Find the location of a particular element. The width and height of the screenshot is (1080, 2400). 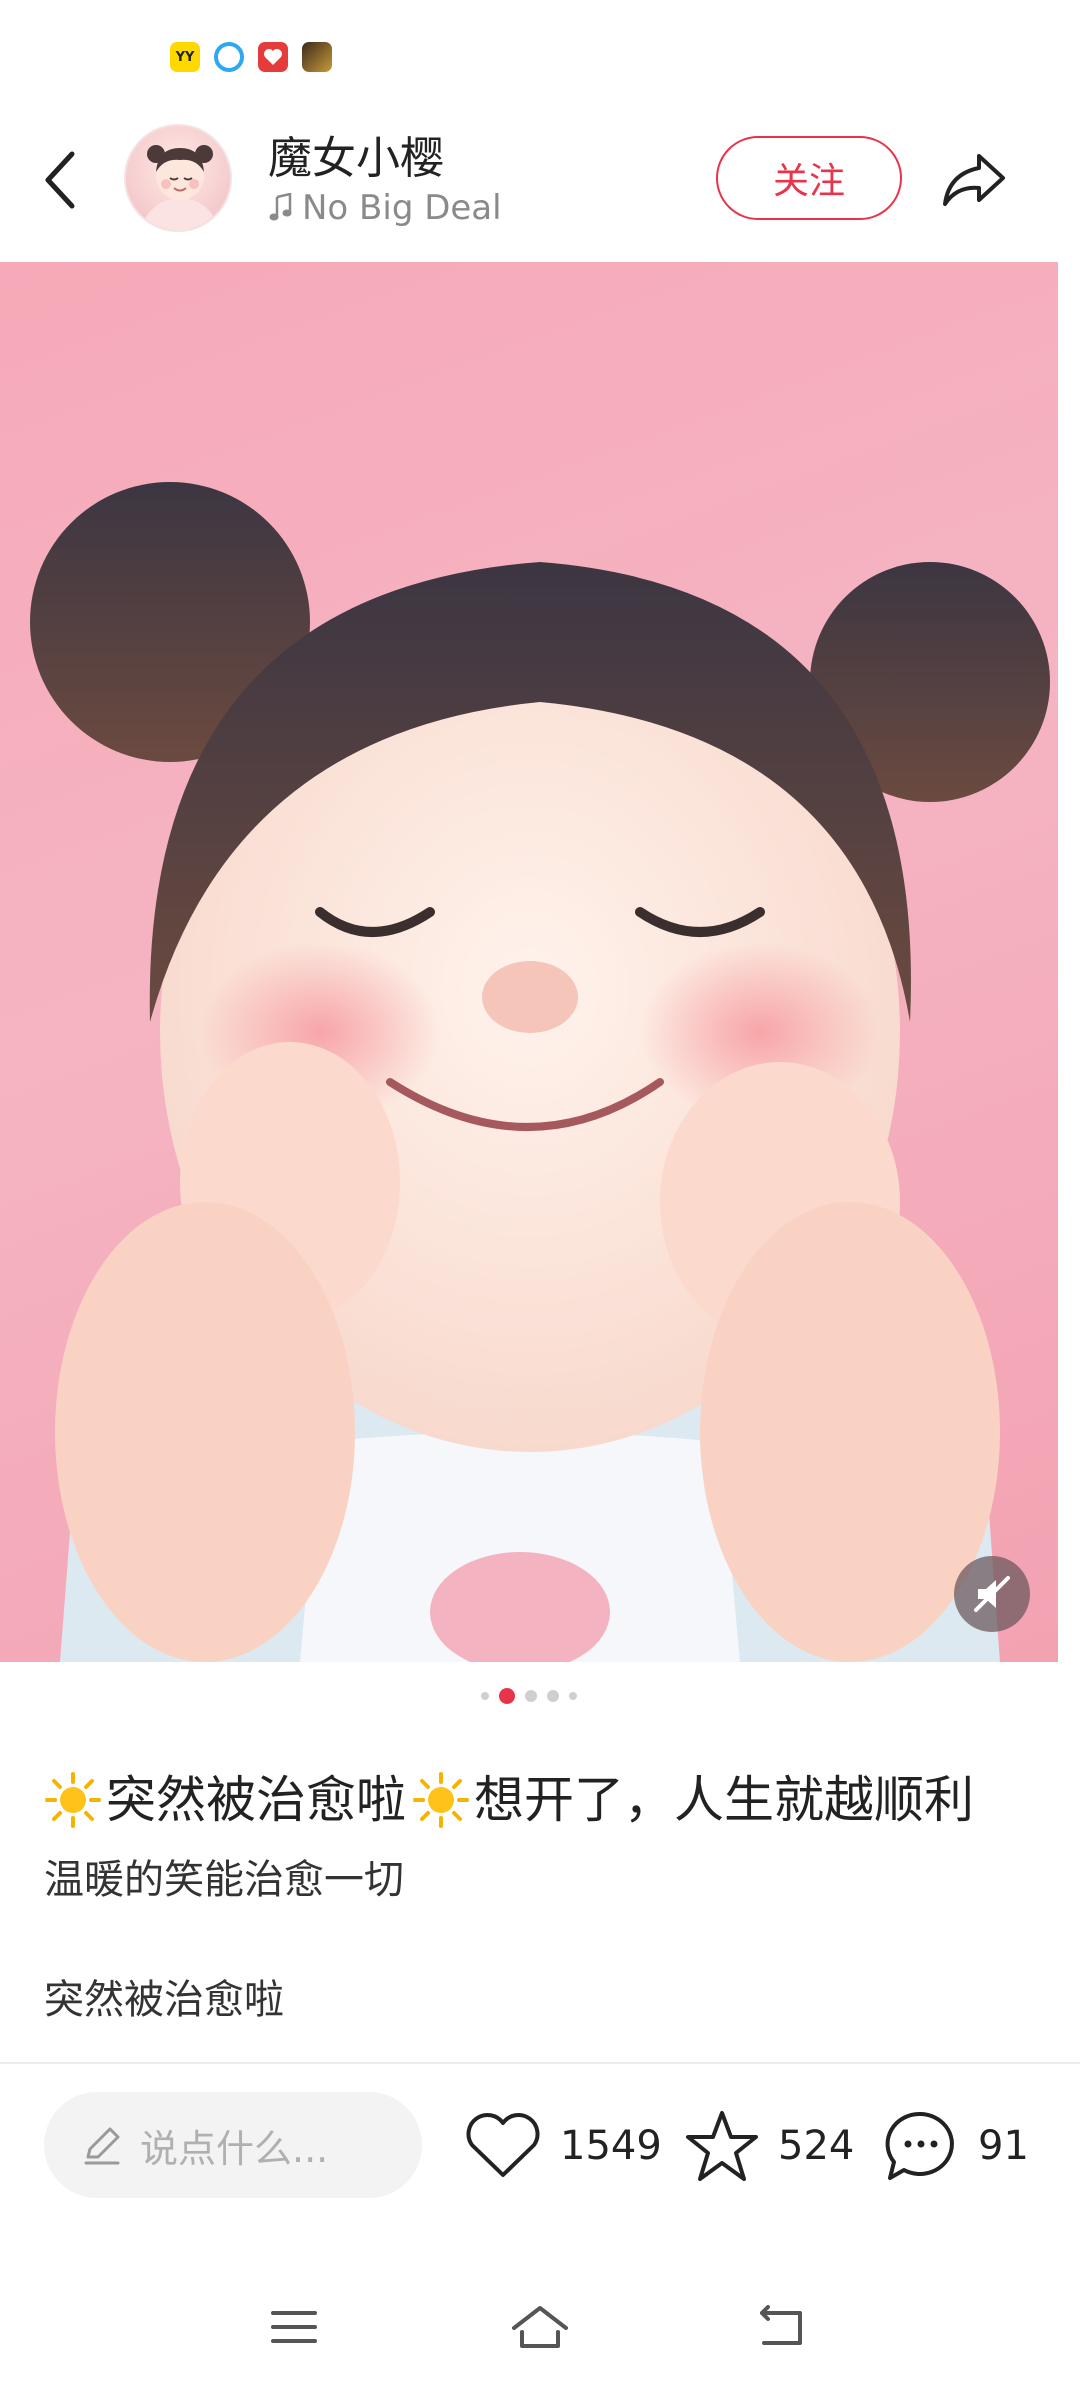

caption-subtitle: 温暖的笑能治愈一切 is located at coordinates (224, 1880).